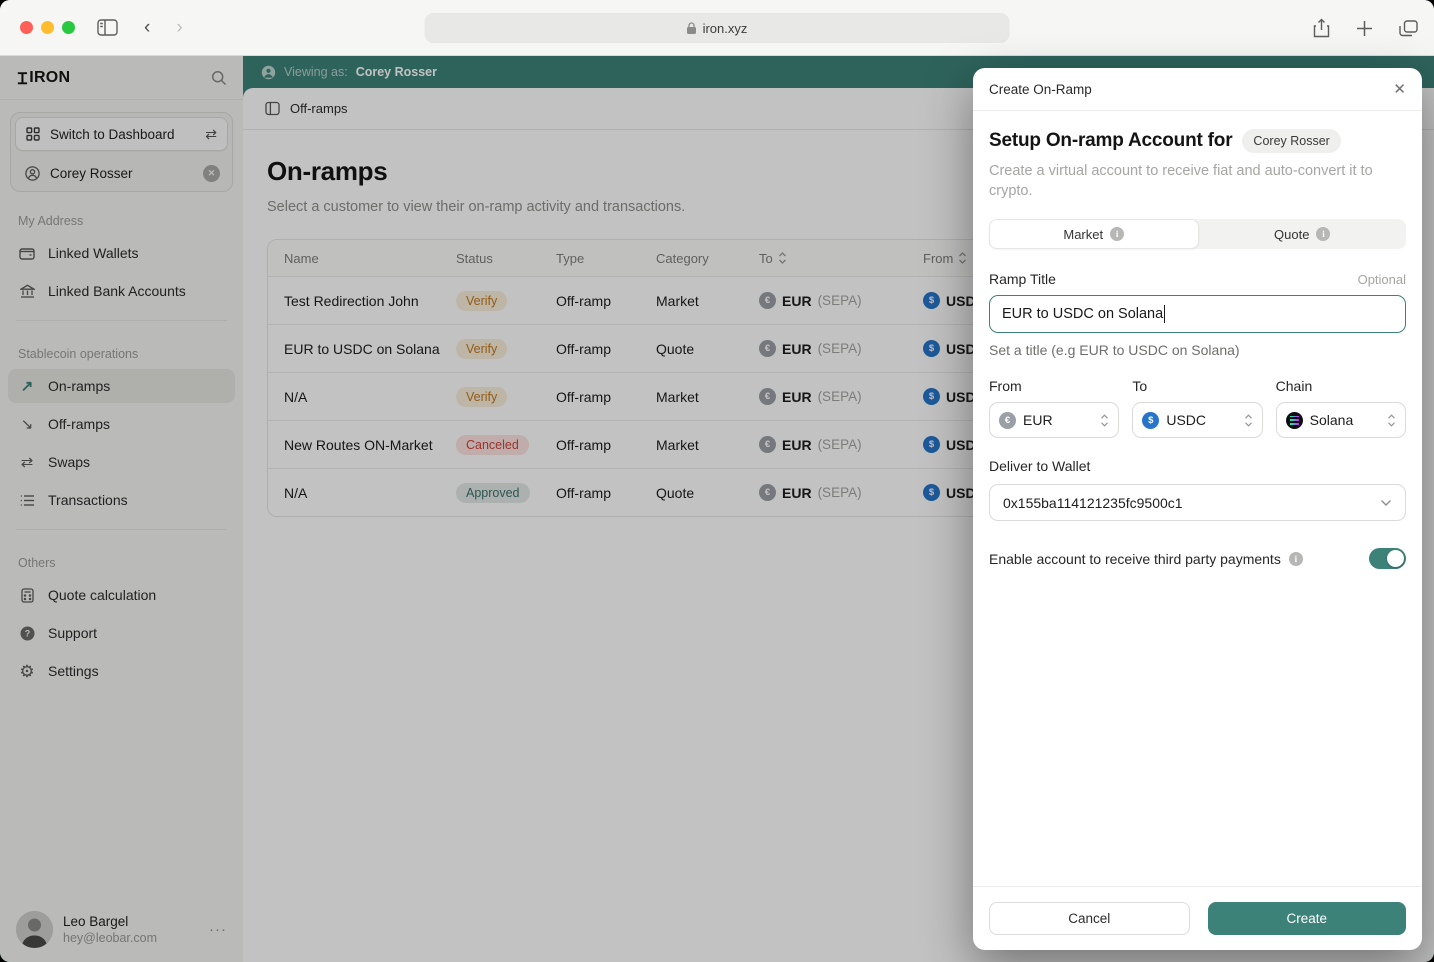 This screenshot has height=962, width=1434. I want to click on third-party-payments-toggle, so click(1387, 559).